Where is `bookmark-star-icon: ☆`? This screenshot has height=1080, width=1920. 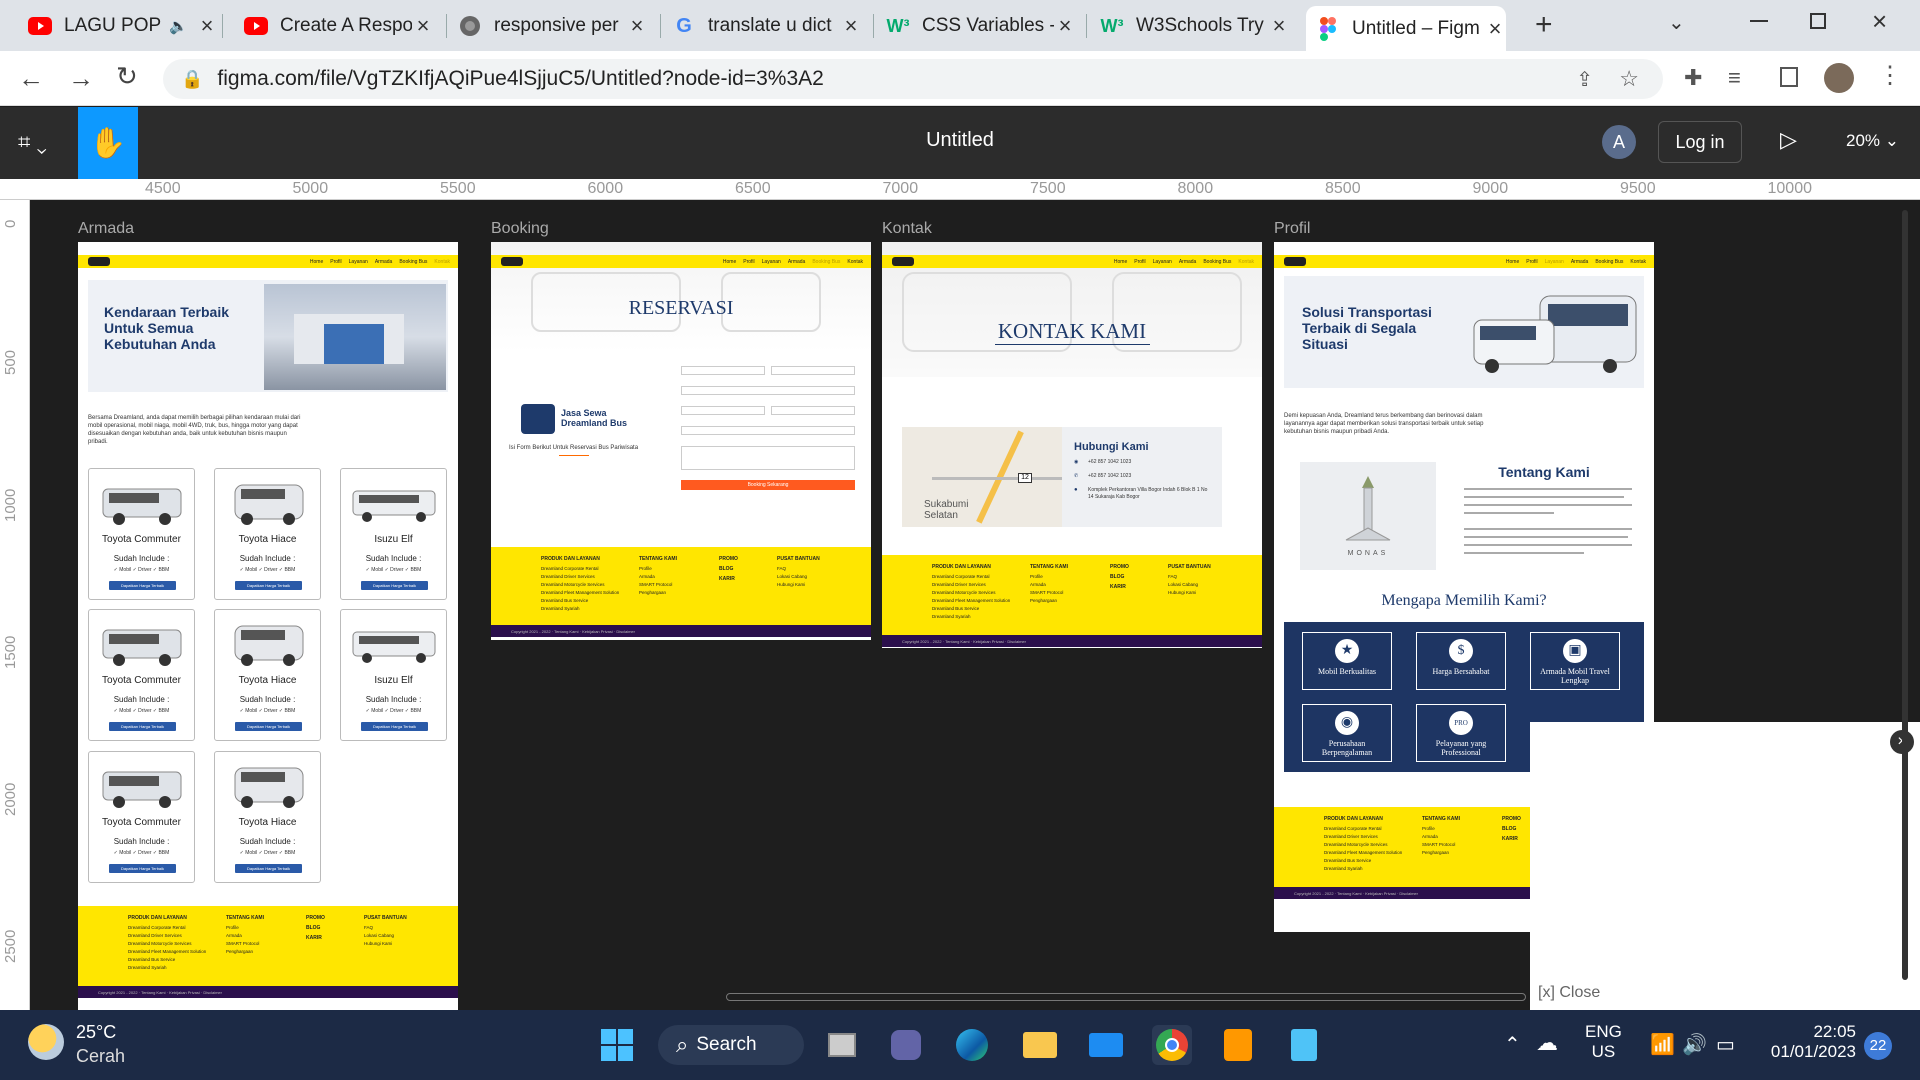
bookmark-star-icon: ☆ is located at coordinates (1629, 79).